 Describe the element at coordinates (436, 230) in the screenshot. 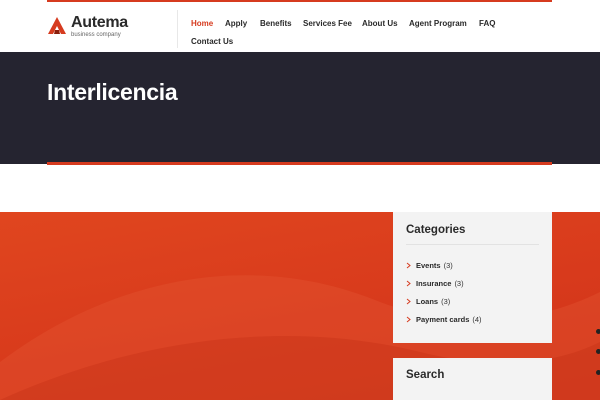

I see `categories-title: Categories` at that location.